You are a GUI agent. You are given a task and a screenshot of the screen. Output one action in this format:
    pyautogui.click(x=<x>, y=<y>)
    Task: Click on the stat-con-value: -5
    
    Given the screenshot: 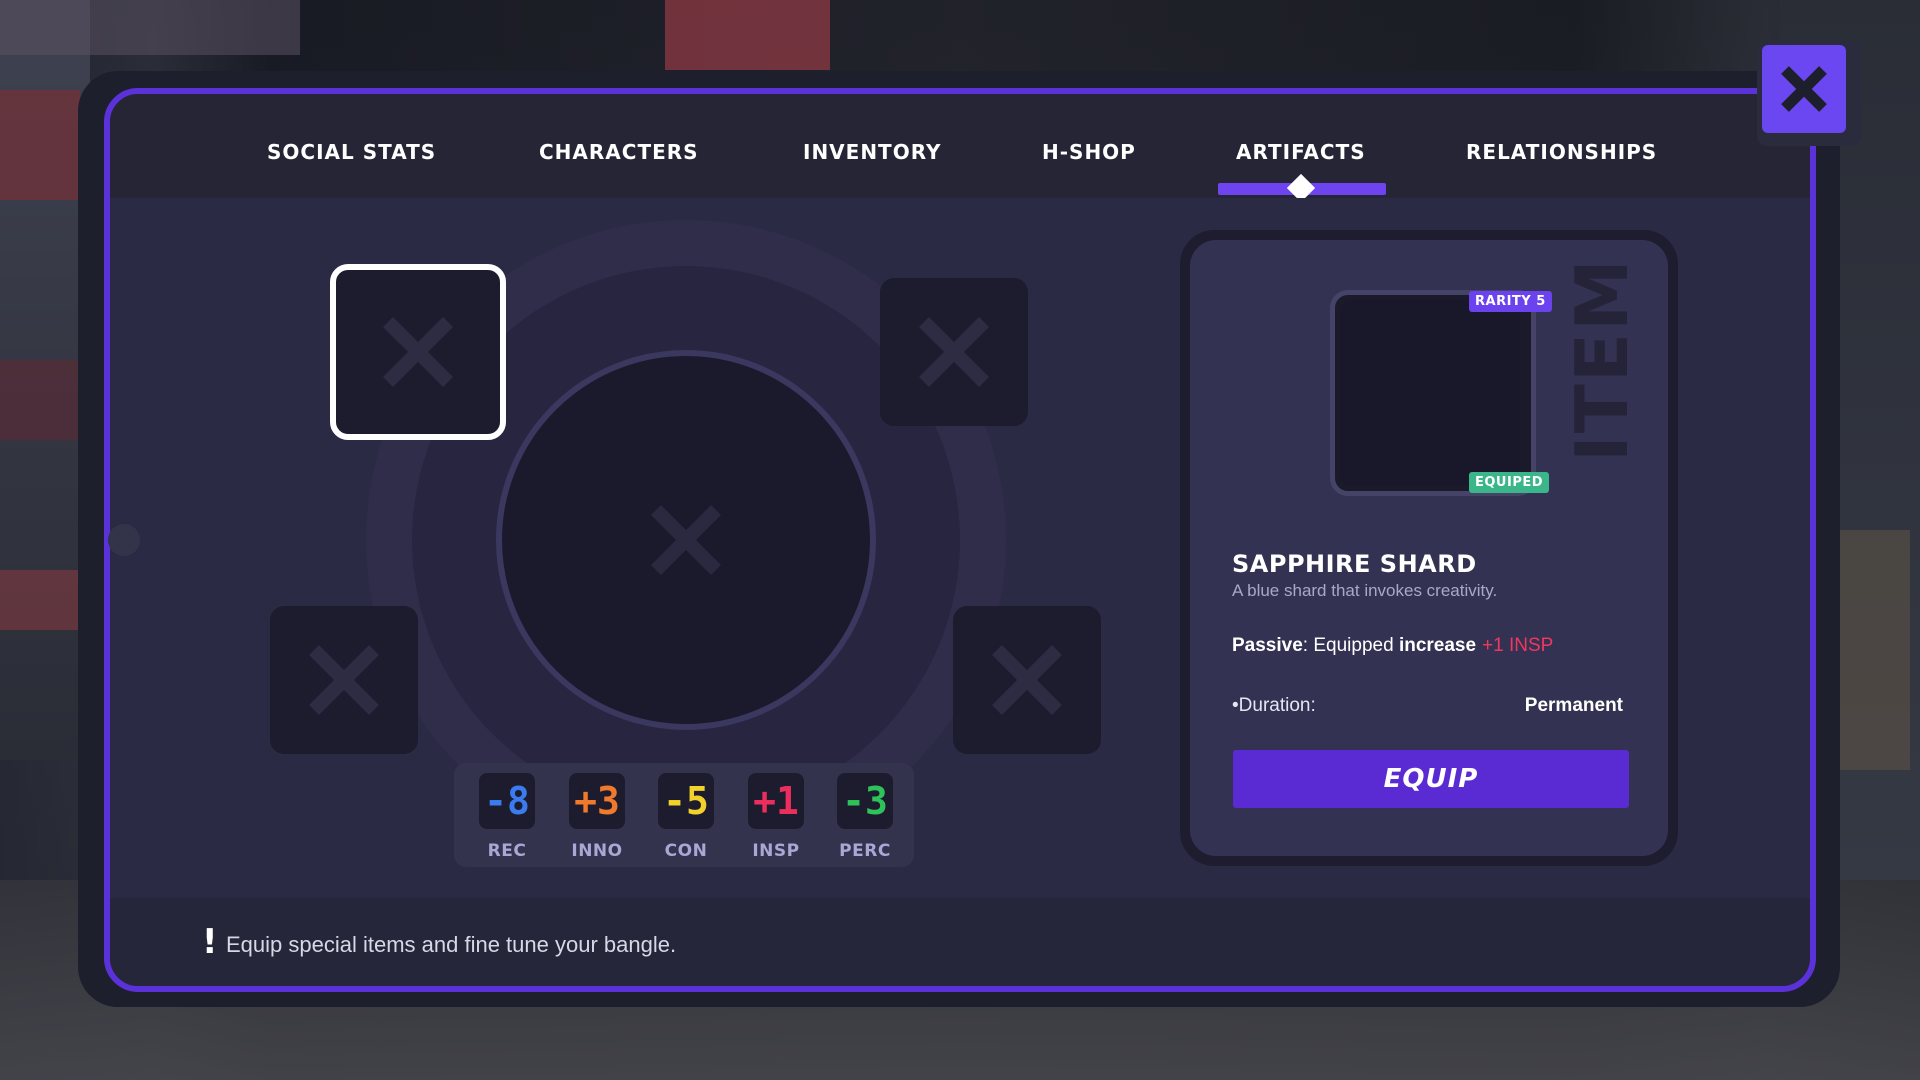 What is the action you would take?
    pyautogui.click(x=686, y=801)
    